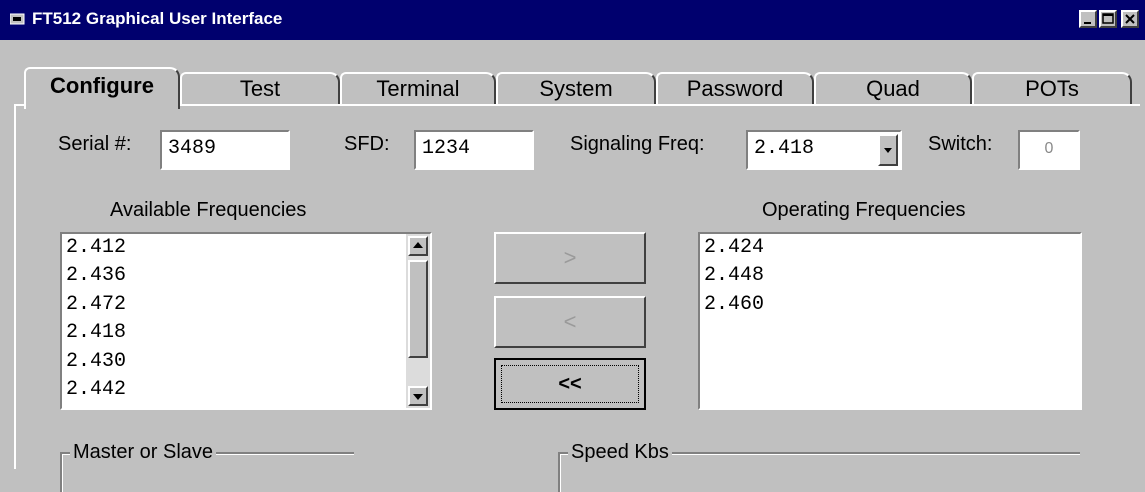  What do you see at coordinates (246, 276) in the screenshot?
I see `list-item: 2.436` at bounding box center [246, 276].